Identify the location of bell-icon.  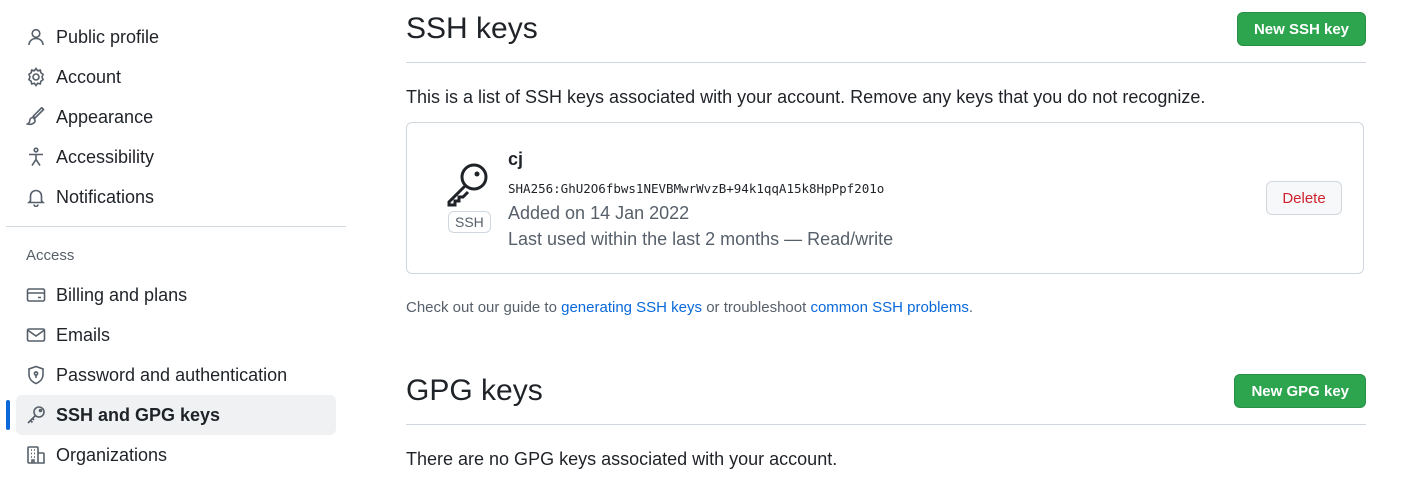
(36, 197).